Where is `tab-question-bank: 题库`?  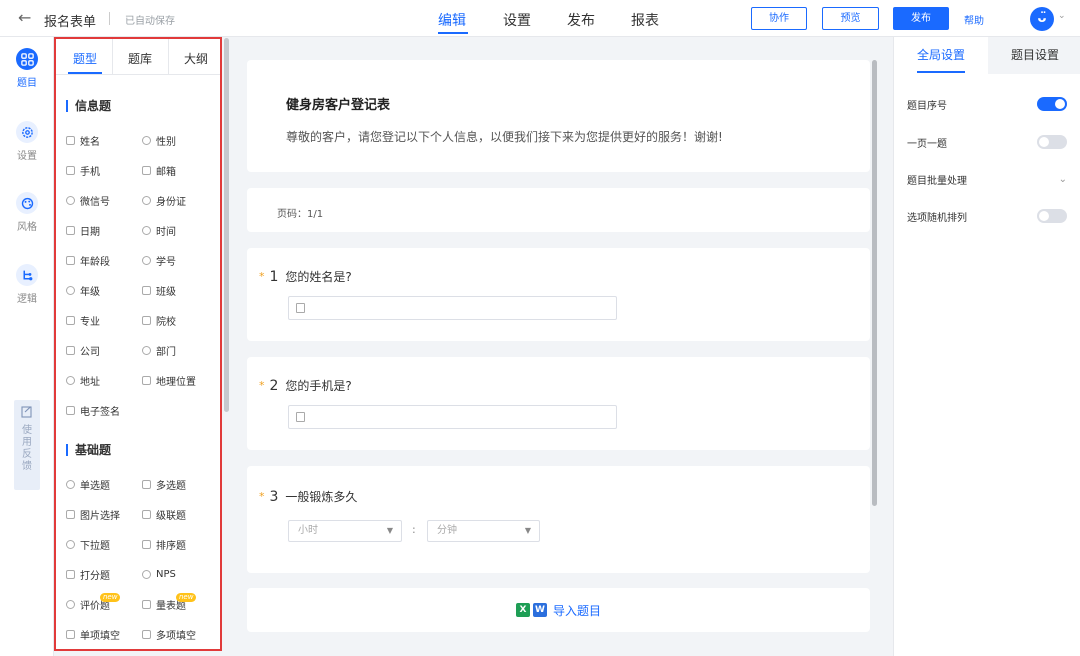 tab-question-bank: 题库 is located at coordinates (140, 58).